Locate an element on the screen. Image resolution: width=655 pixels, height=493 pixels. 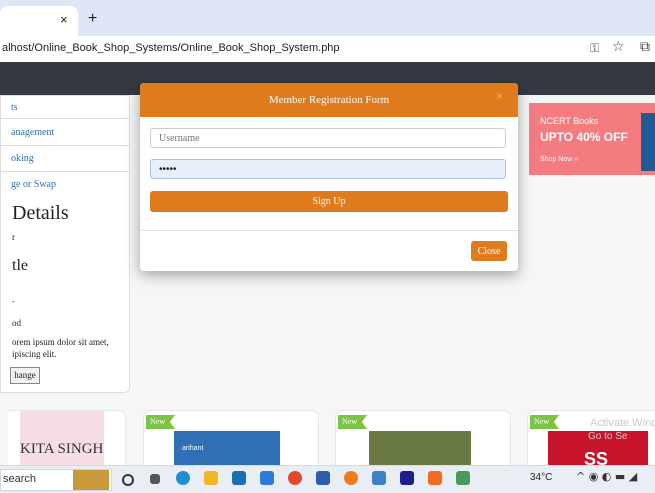
word-icon is located at coordinates (323, 478).